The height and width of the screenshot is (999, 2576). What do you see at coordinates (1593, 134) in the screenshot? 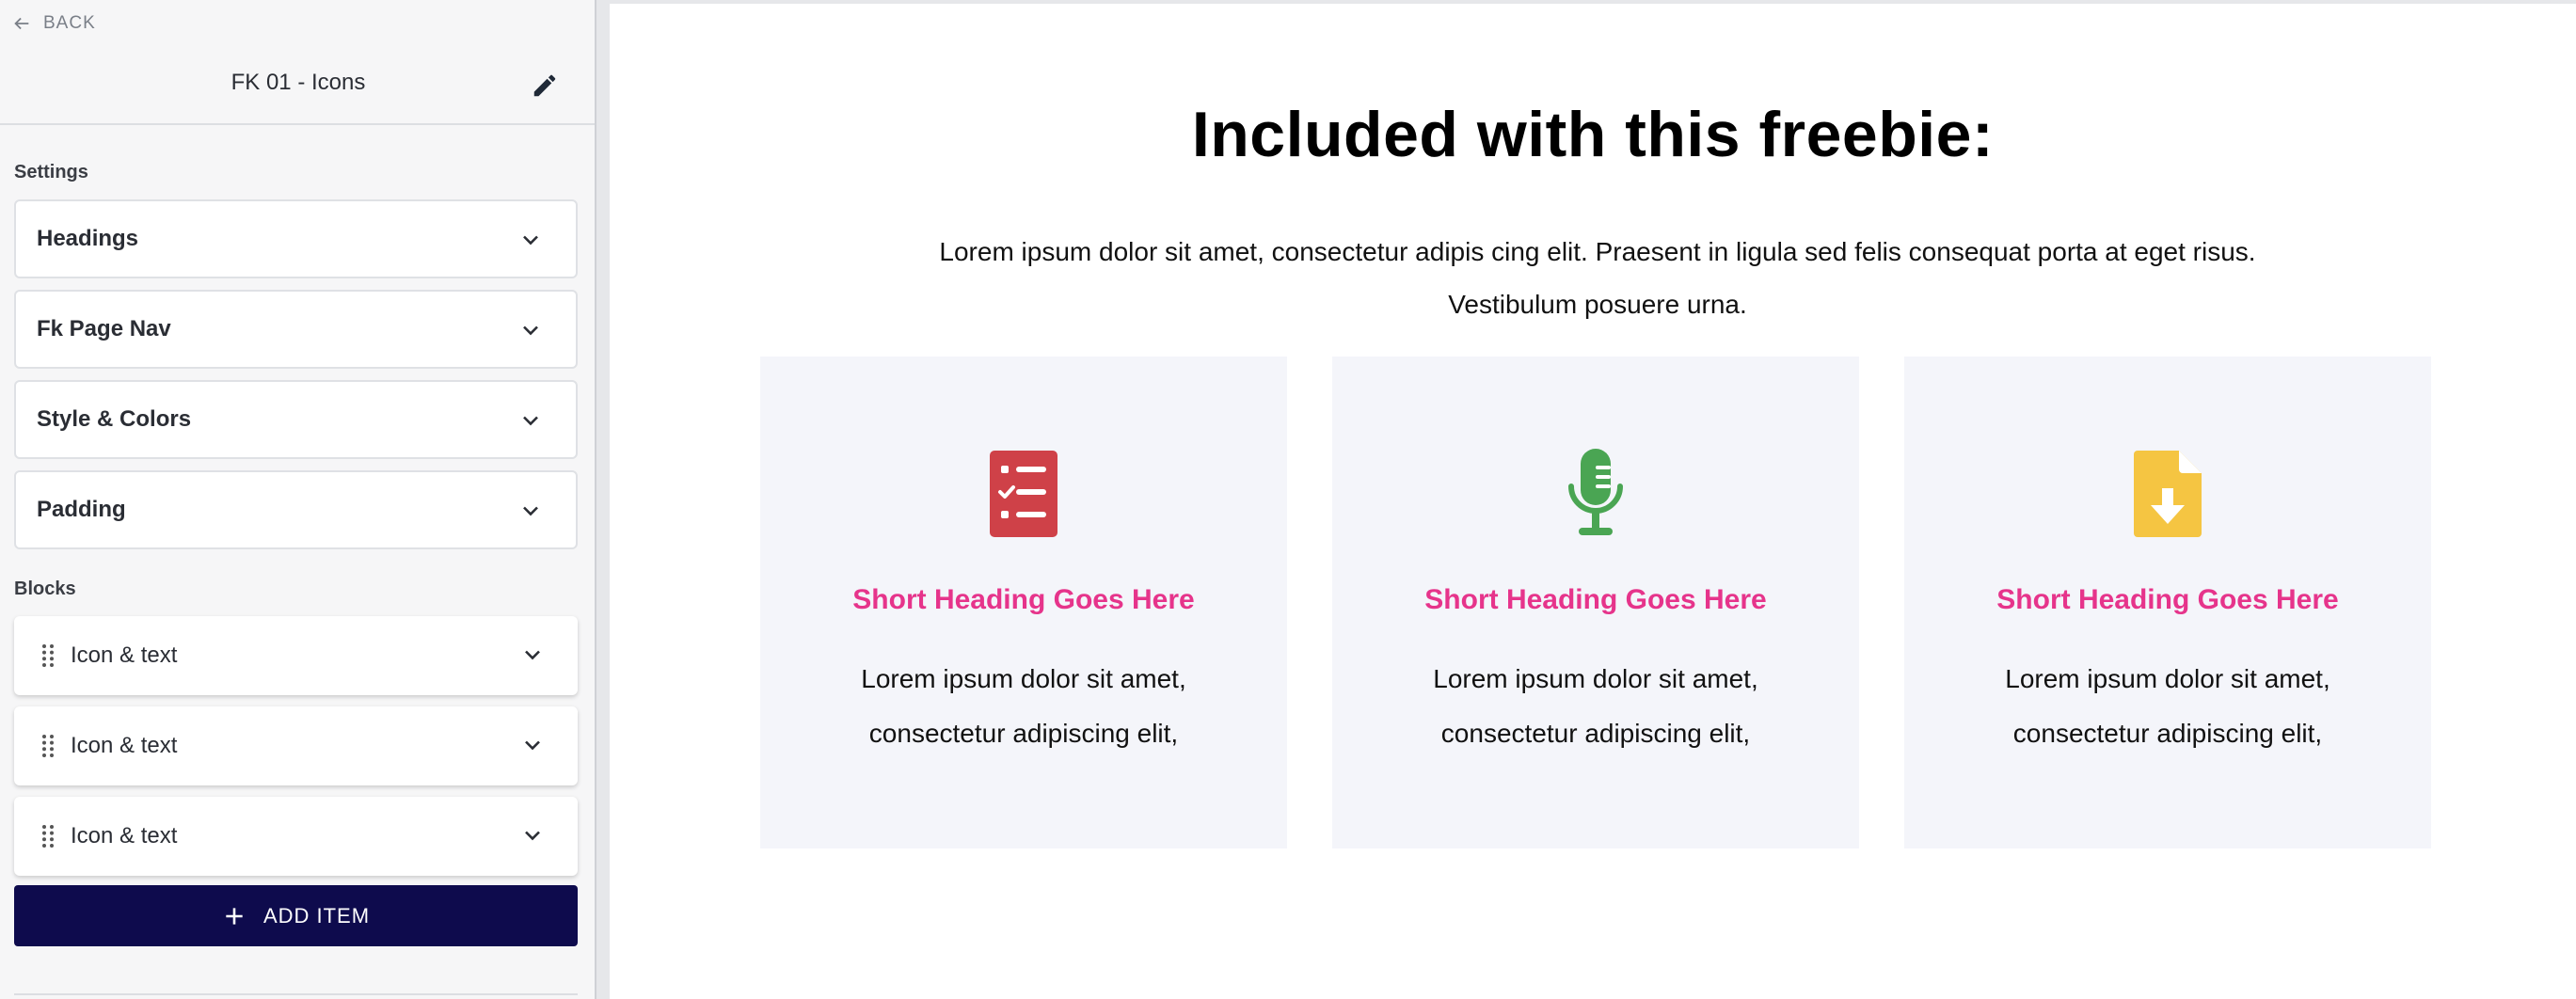
I see `section-heading: Included with this freebie:` at bounding box center [1593, 134].